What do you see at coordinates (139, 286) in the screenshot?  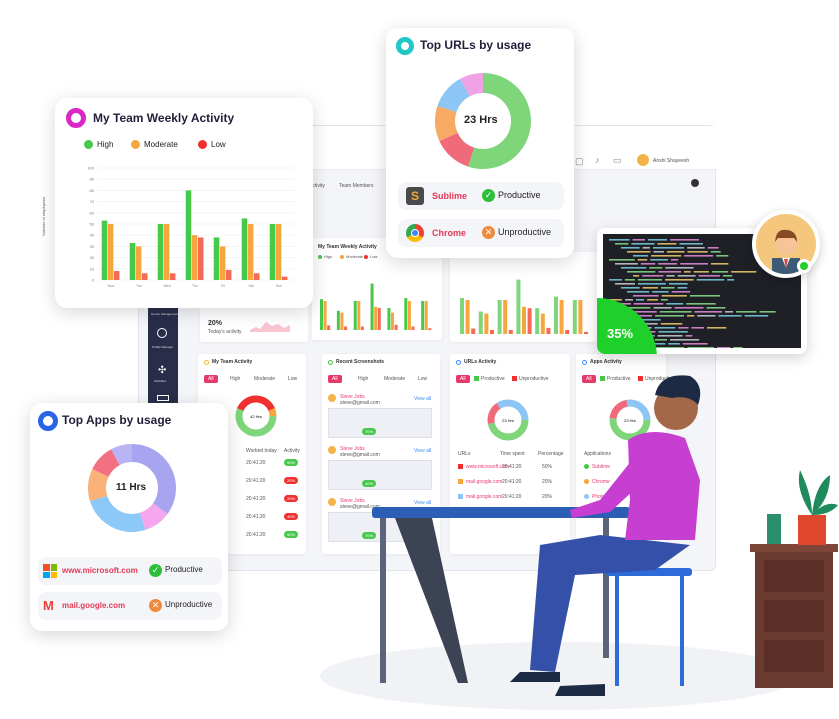 I see `x-tick-label: Tue` at bounding box center [139, 286].